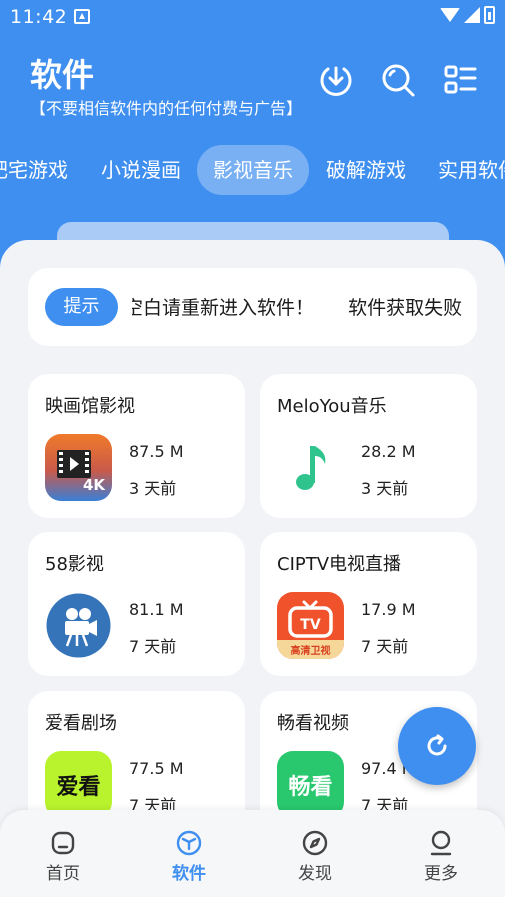  I want to click on cube-icon, so click(189, 843).